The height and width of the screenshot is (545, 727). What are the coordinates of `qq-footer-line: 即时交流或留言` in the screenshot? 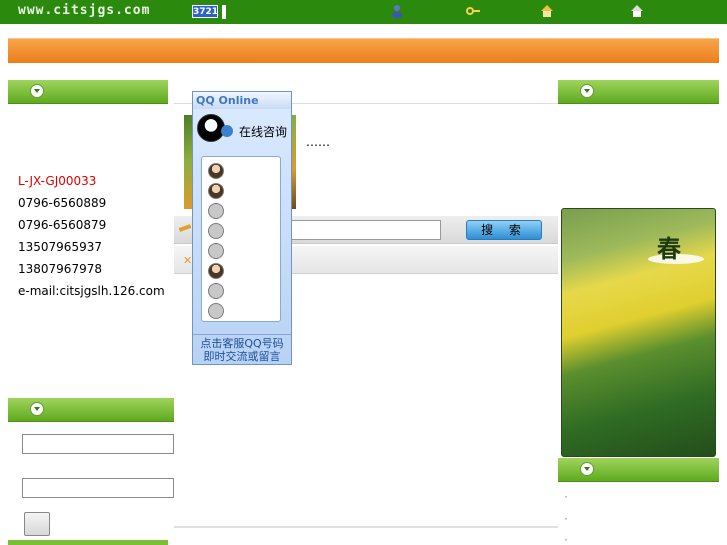 It's located at (242, 356).